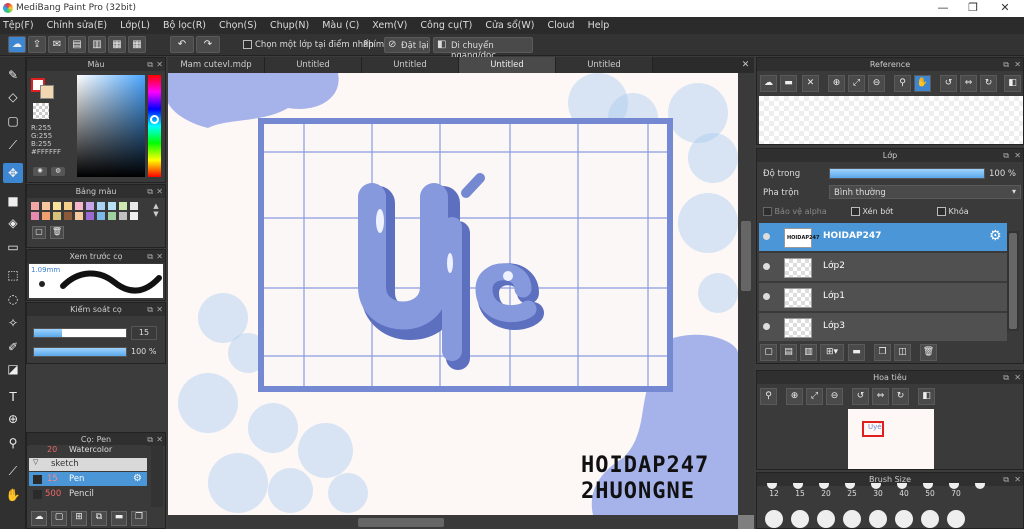  Describe the element at coordinates (13, 397) in the screenshot. I see `text-tool-icon: T` at that location.